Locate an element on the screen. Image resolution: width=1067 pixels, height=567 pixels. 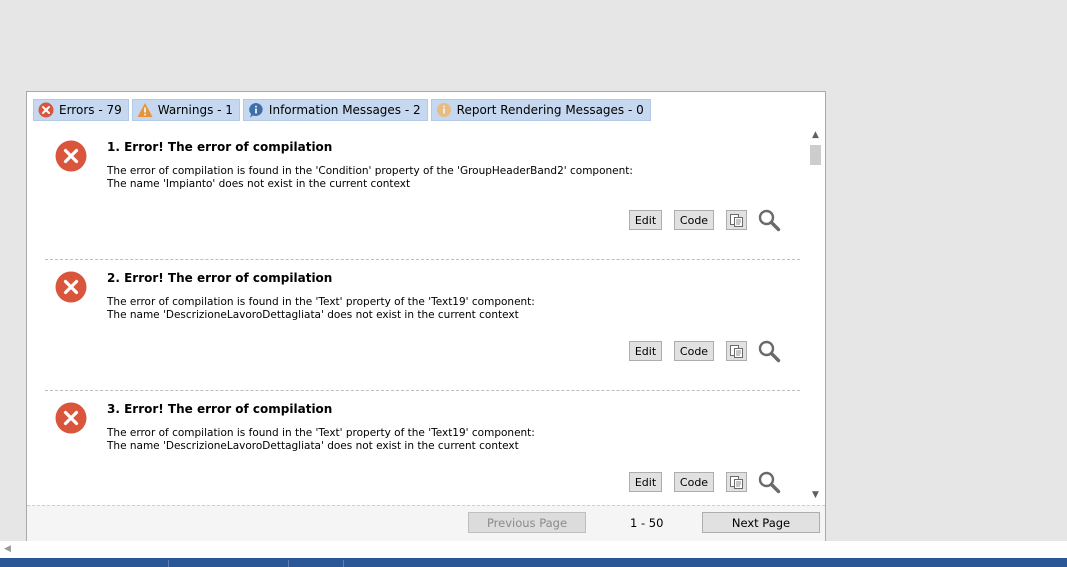
scroll-left-icon: ◀ is located at coordinates (7, 549).